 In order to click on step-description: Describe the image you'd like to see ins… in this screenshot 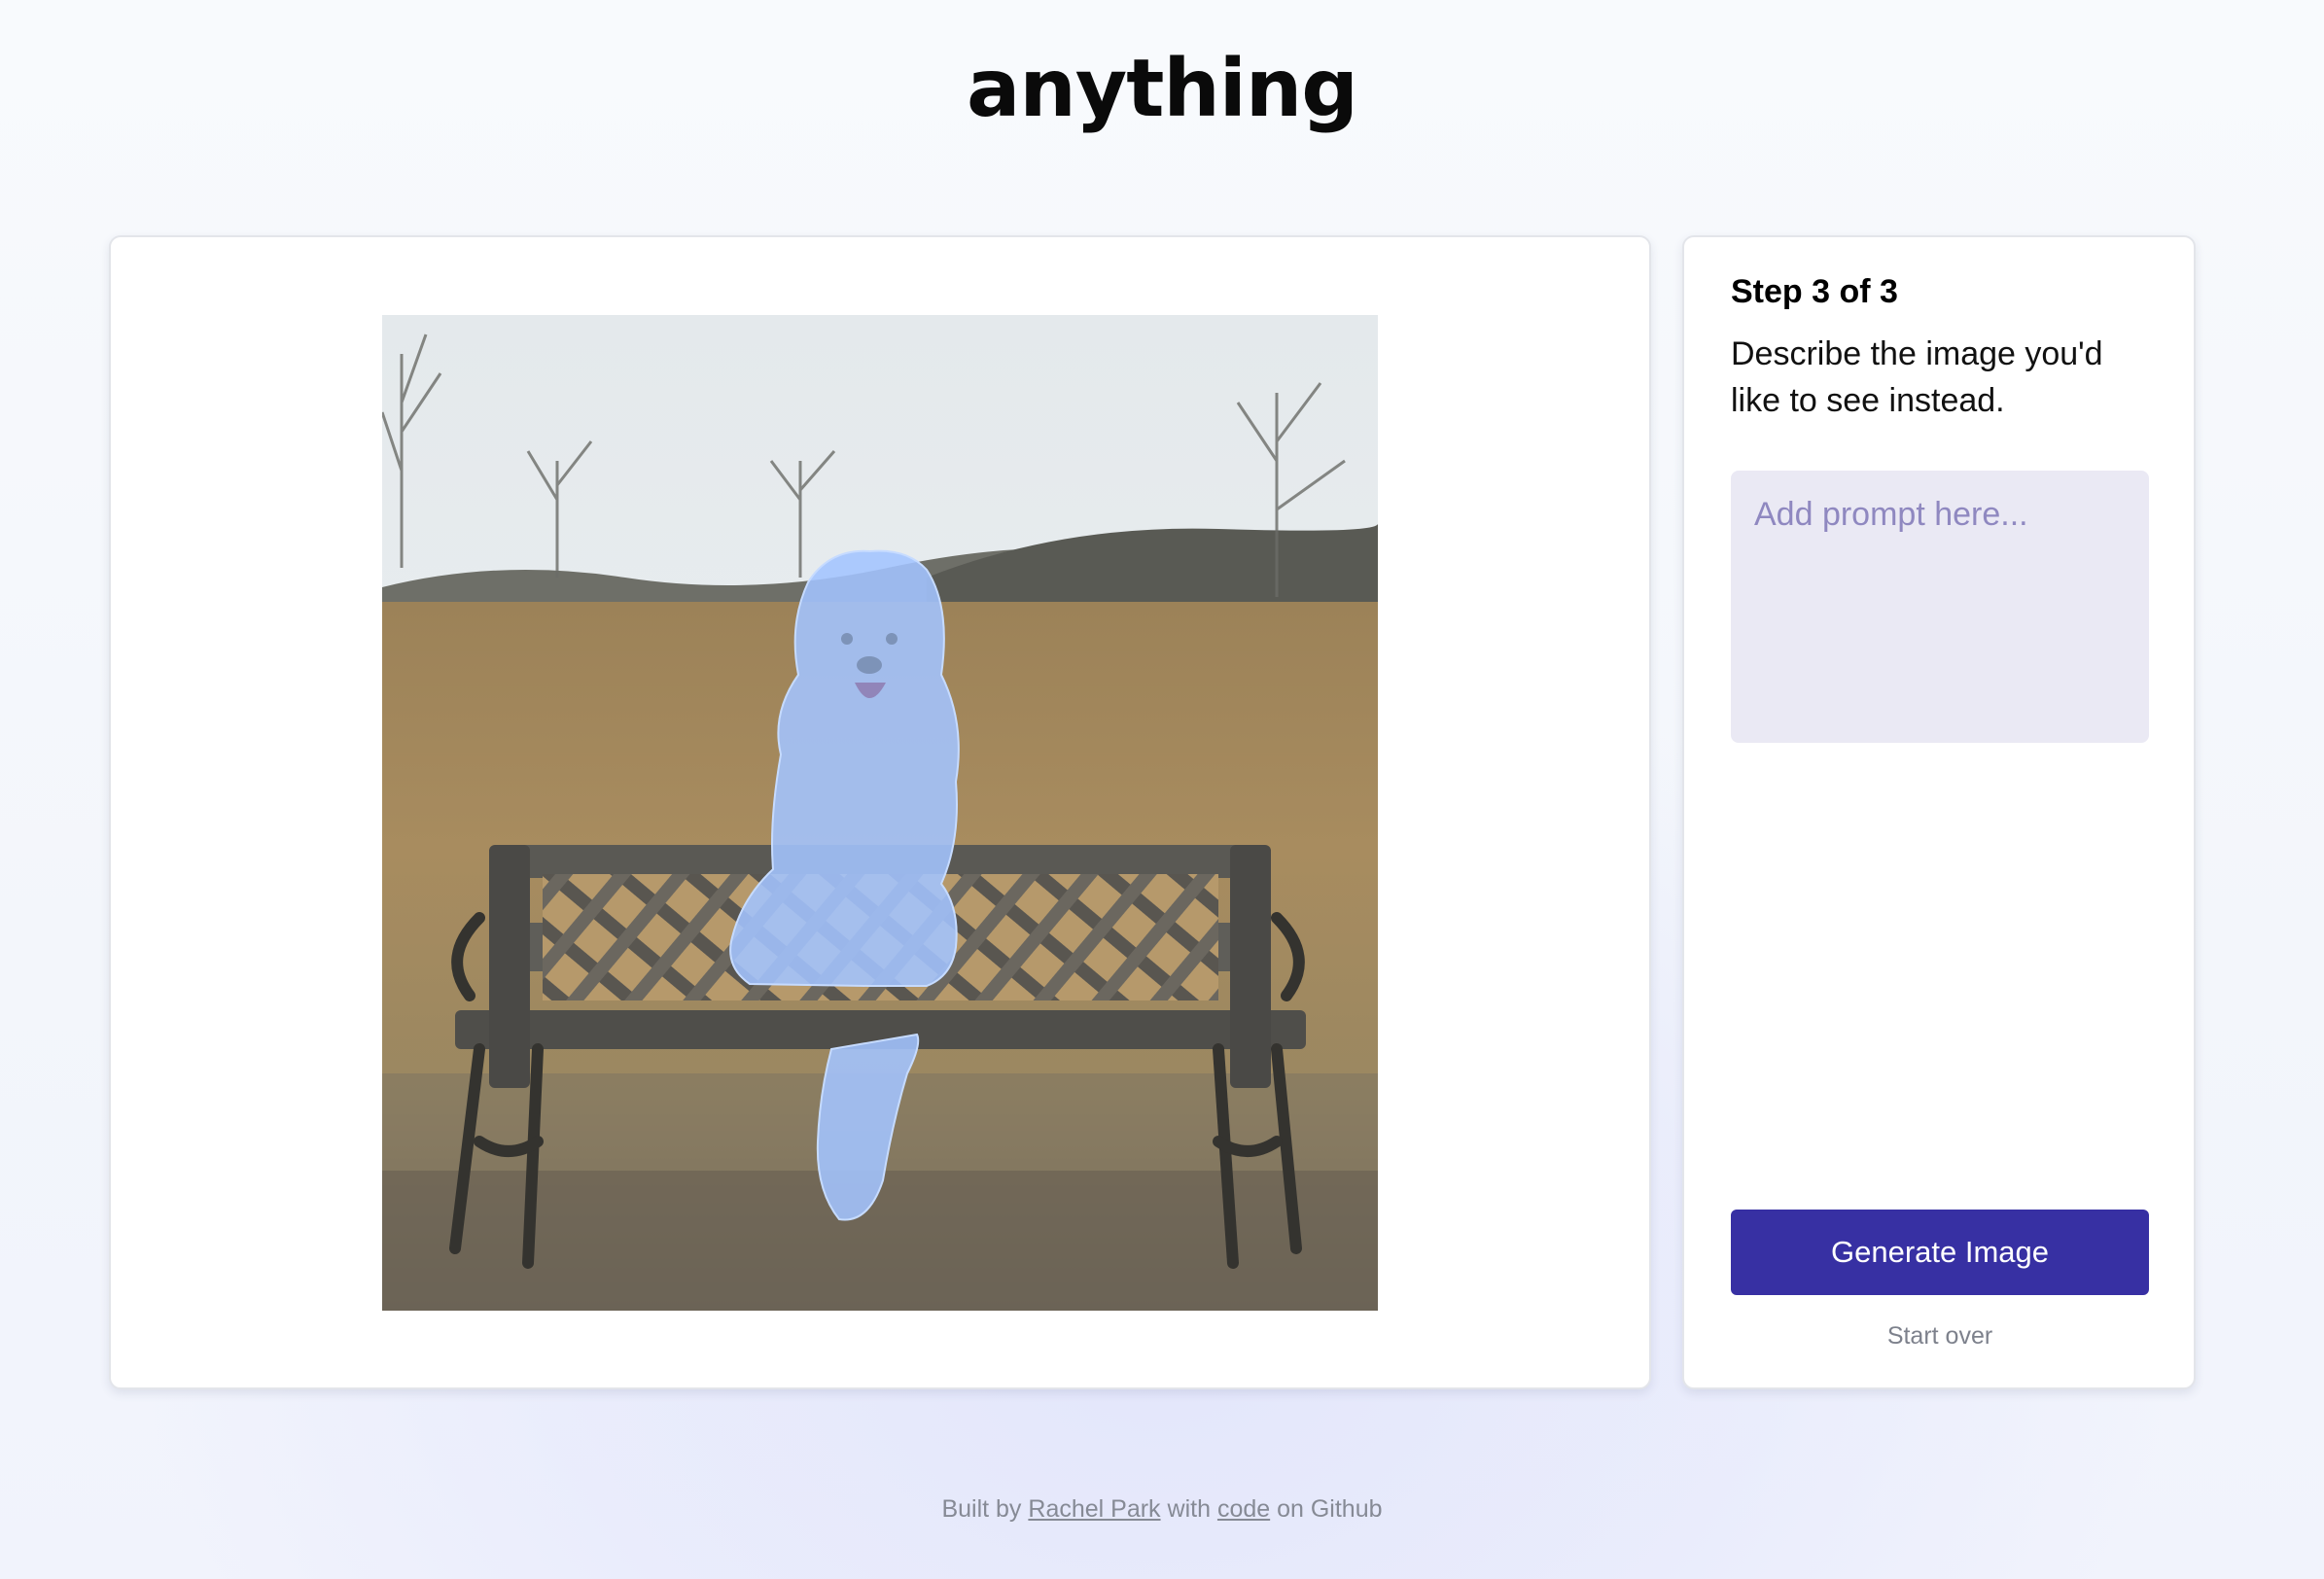, I will do `click(1917, 377)`.